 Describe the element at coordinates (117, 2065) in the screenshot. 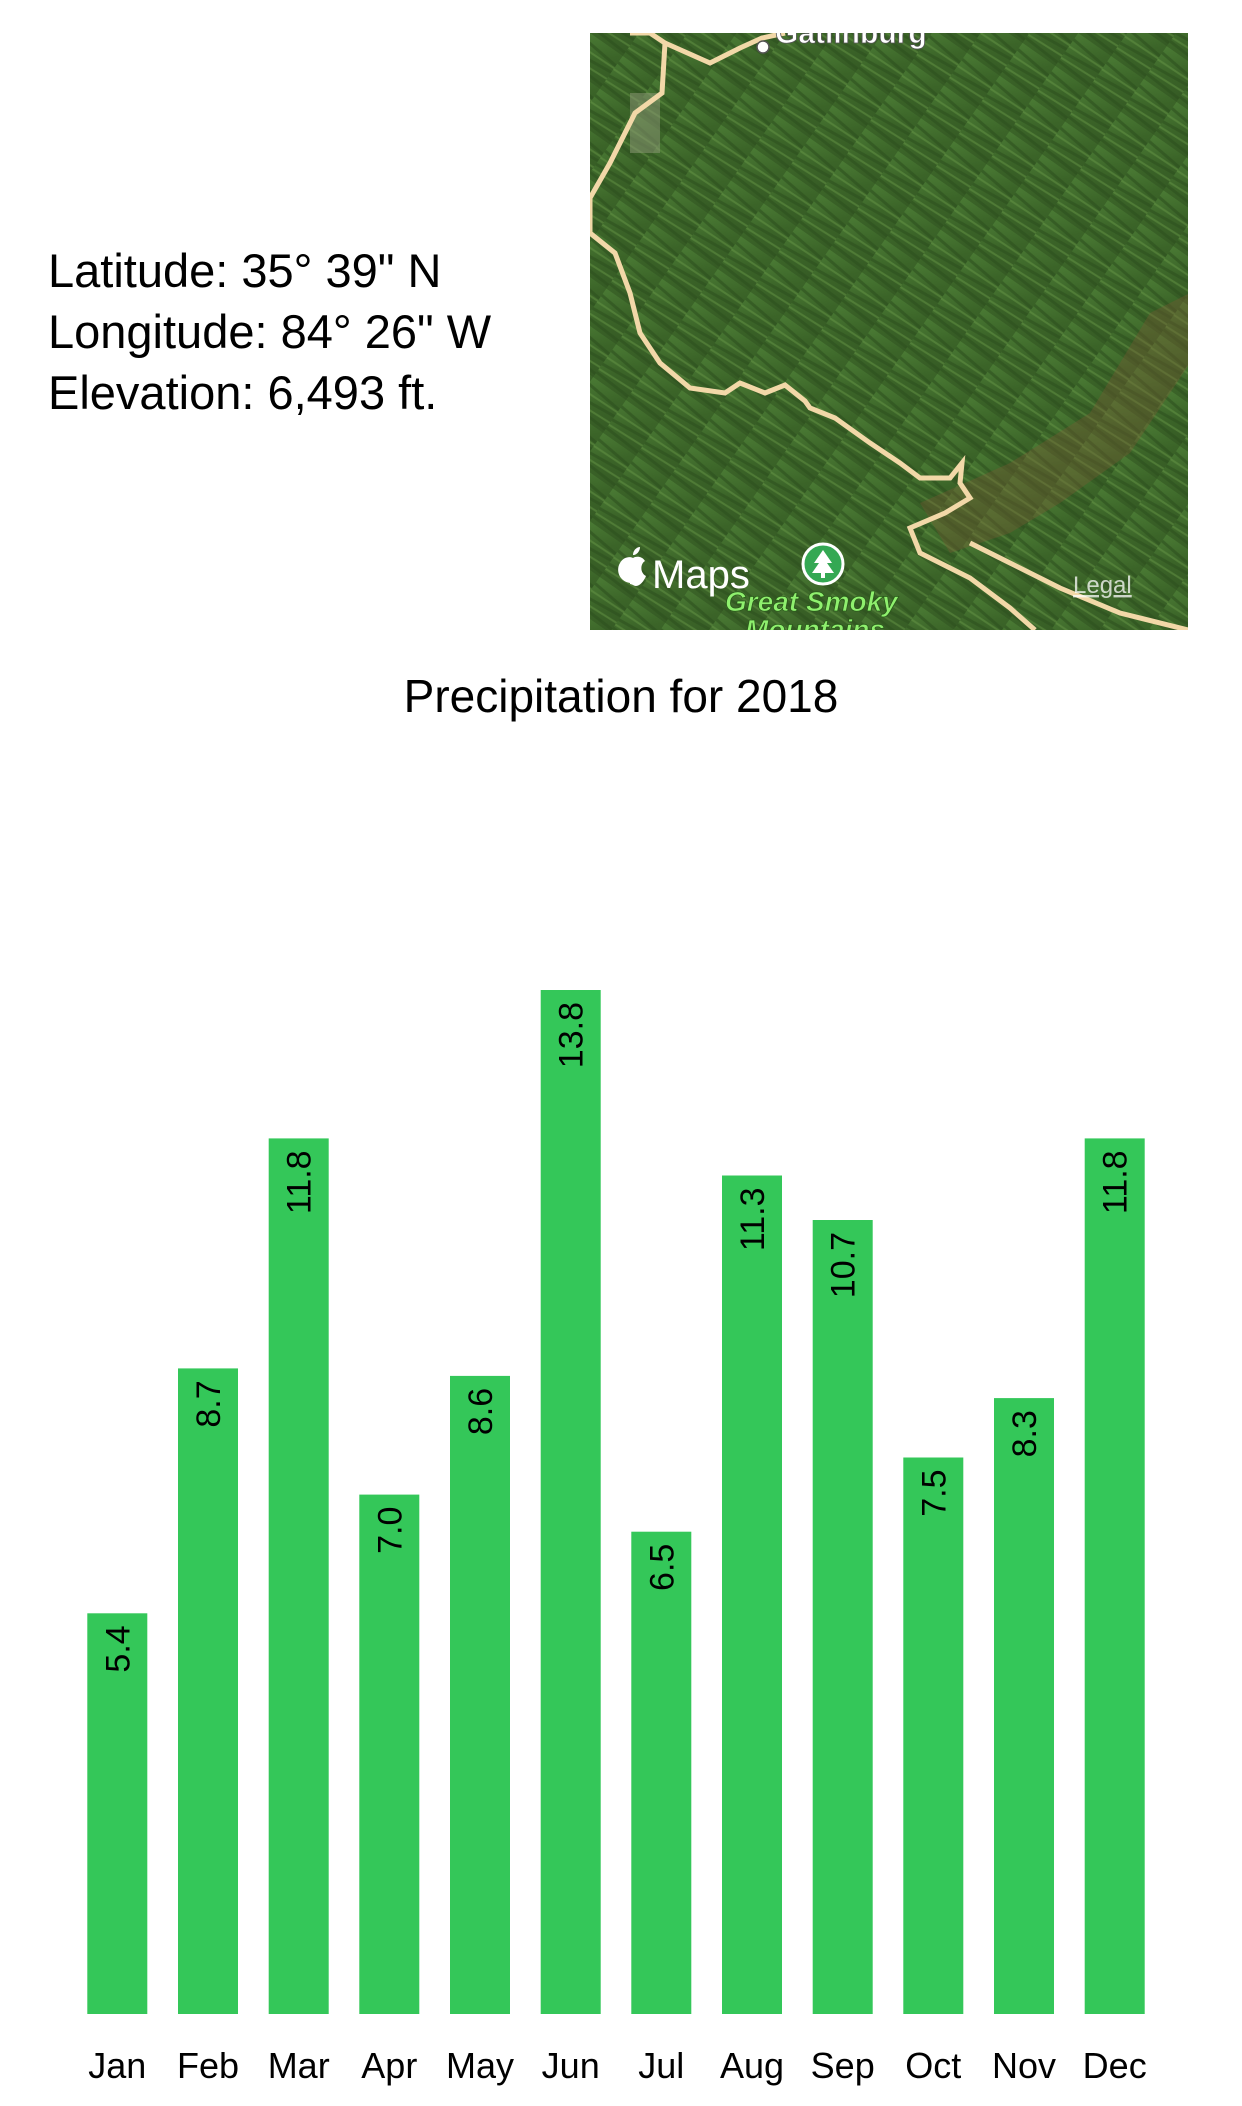

I see `month-label-jan: Jan` at that location.